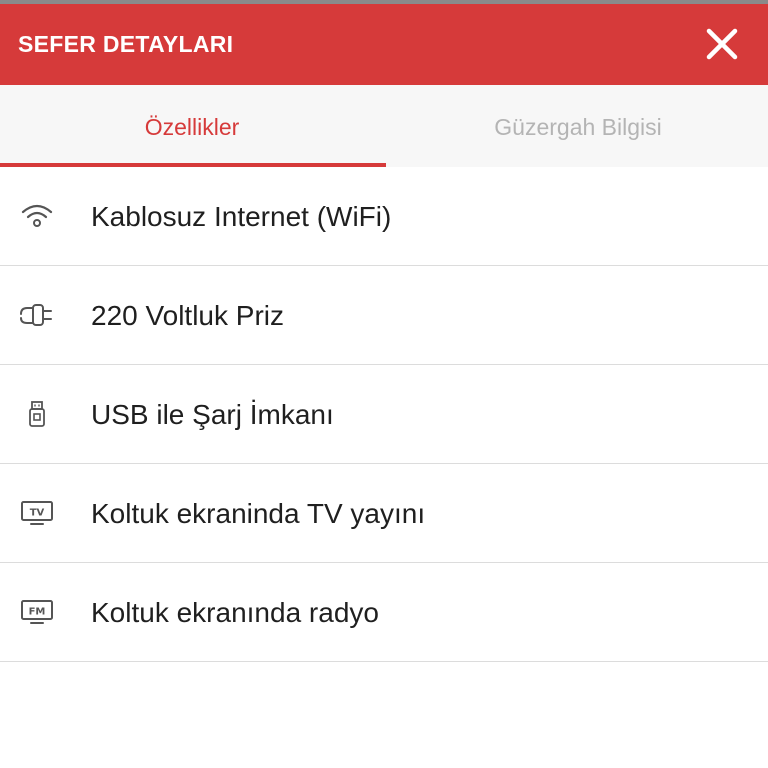 The width and height of the screenshot is (768, 768). What do you see at coordinates (192, 126) in the screenshot?
I see `tab-features: Özellikler` at bounding box center [192, 126].